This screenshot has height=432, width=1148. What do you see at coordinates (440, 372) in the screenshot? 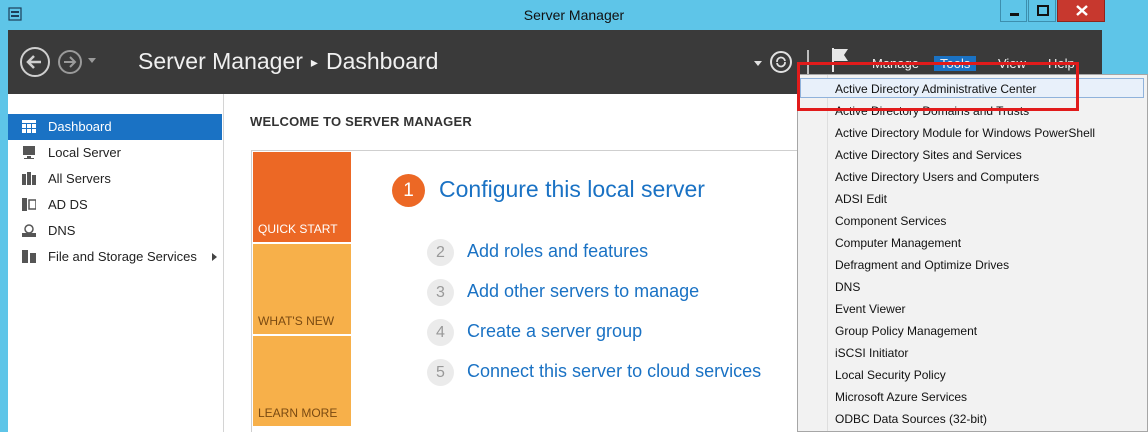
I see `step-number-badge: 5` at bounding box center [440, 372].